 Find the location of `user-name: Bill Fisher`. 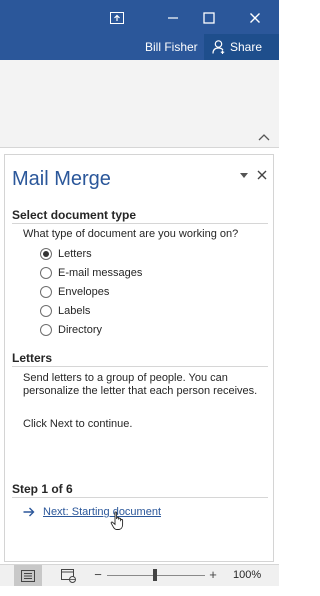

user-name: Bill Fisher is located at coordinates (171, 47).